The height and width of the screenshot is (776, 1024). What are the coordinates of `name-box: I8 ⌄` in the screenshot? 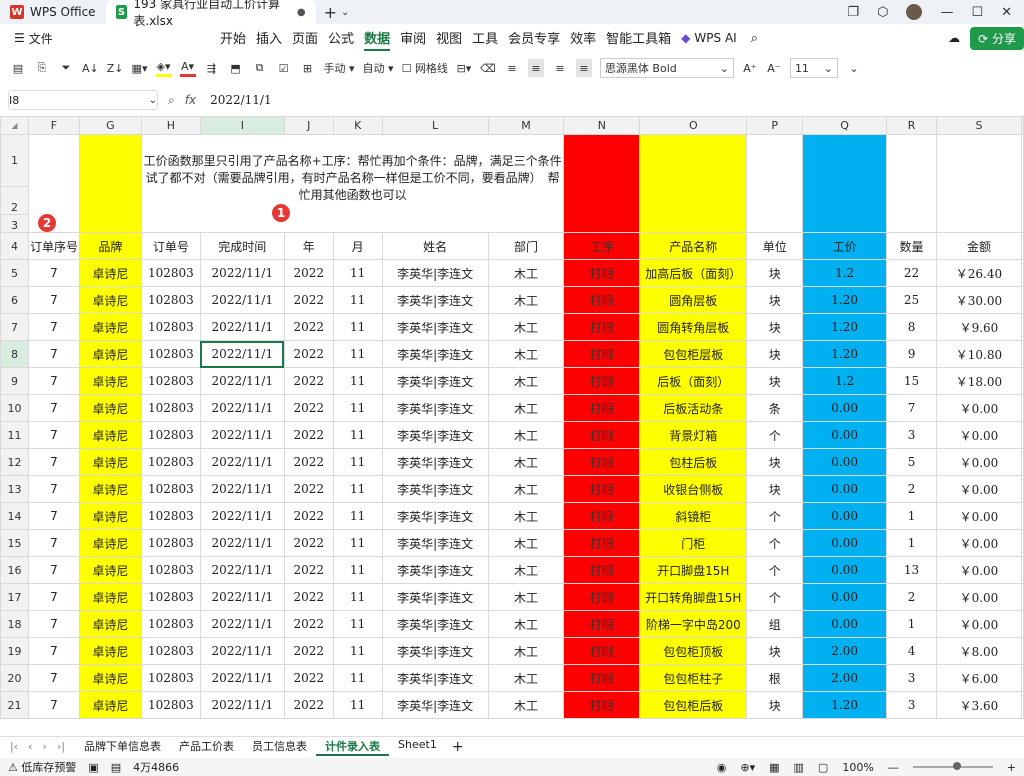 It's located at (83, 100).